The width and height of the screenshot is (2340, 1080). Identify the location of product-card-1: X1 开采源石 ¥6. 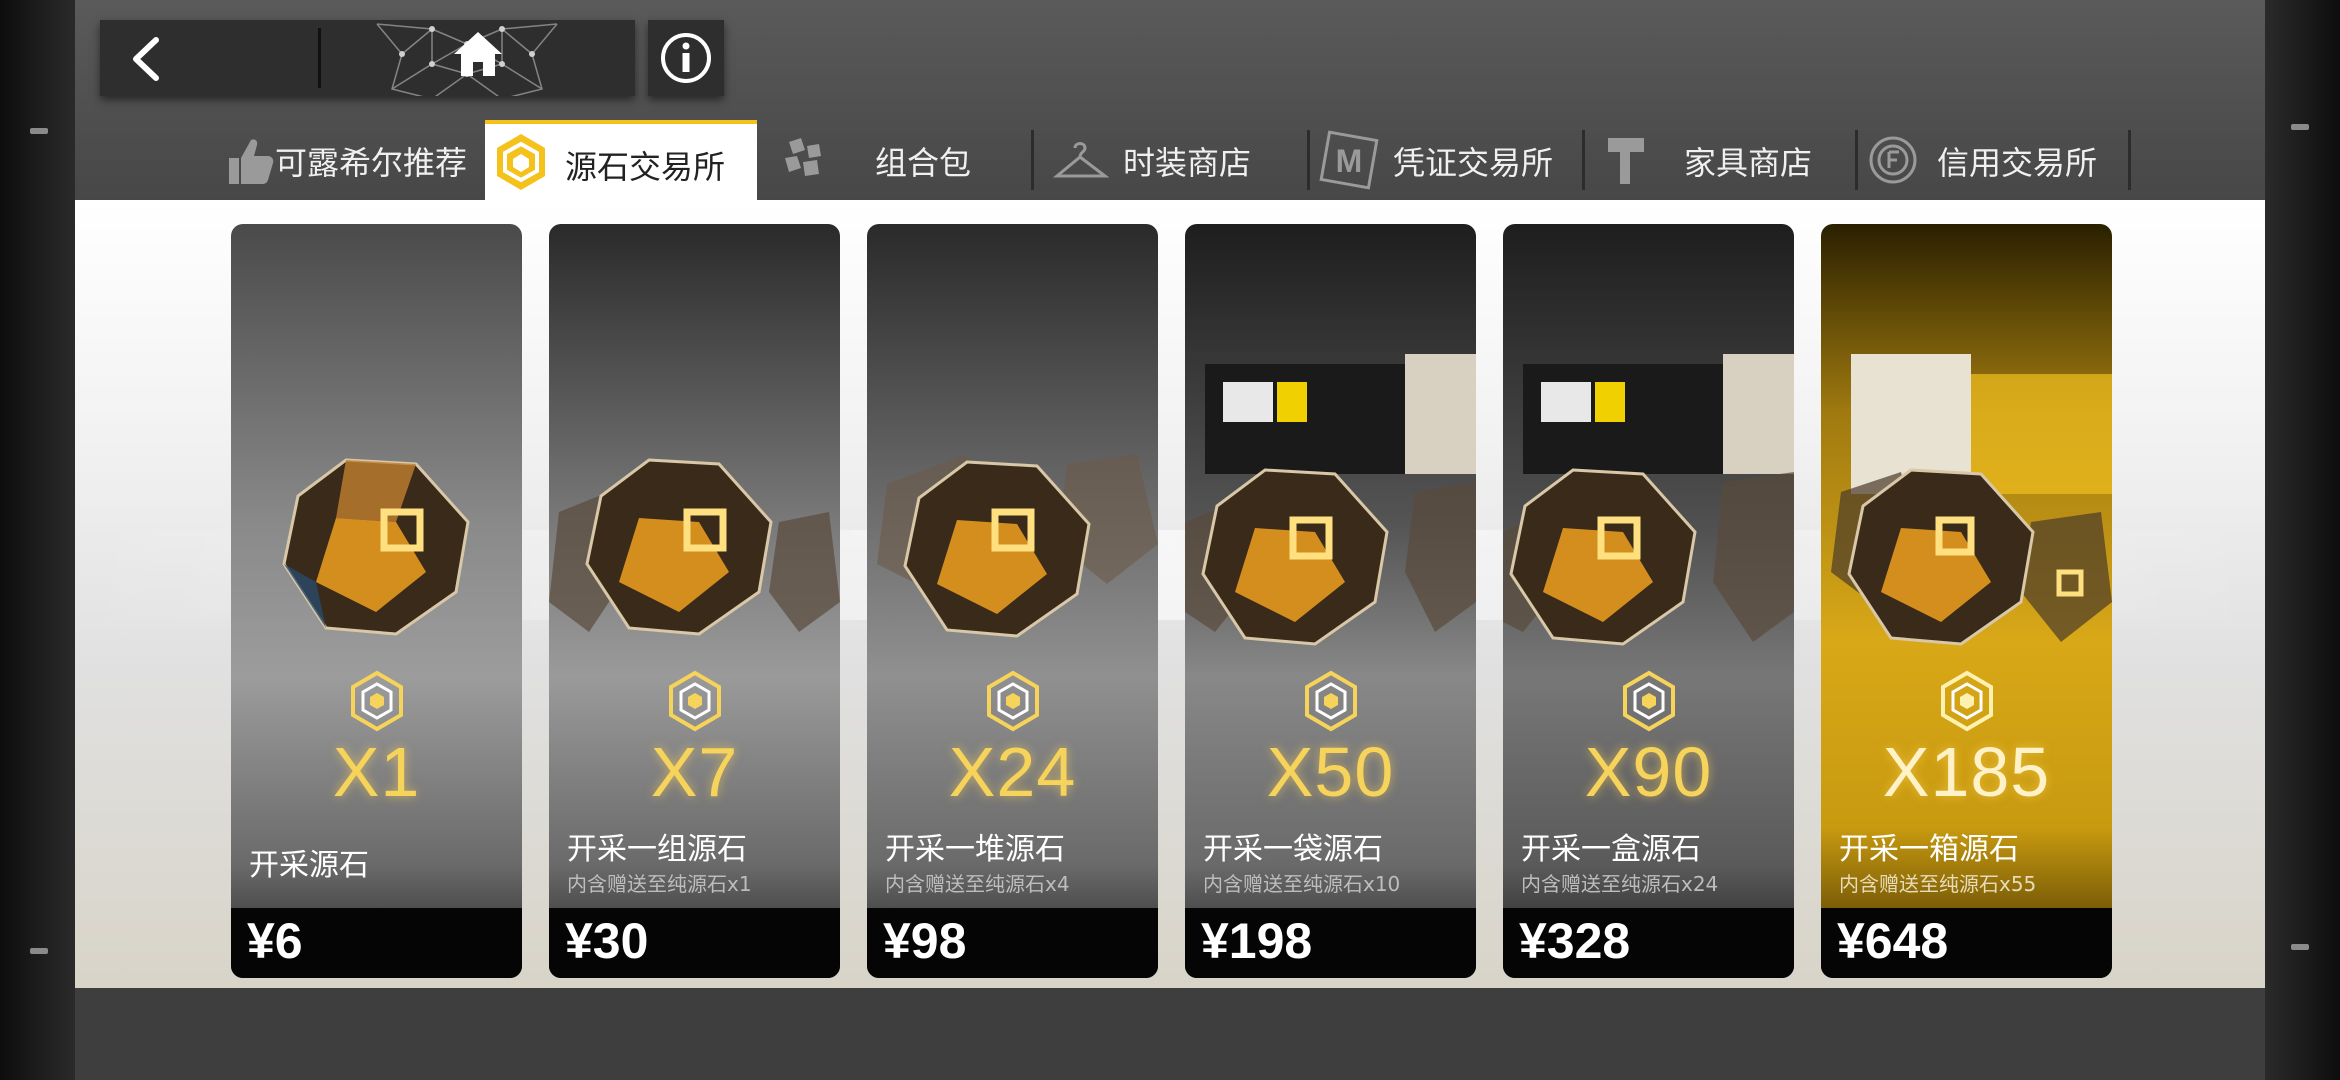
(376, 601).